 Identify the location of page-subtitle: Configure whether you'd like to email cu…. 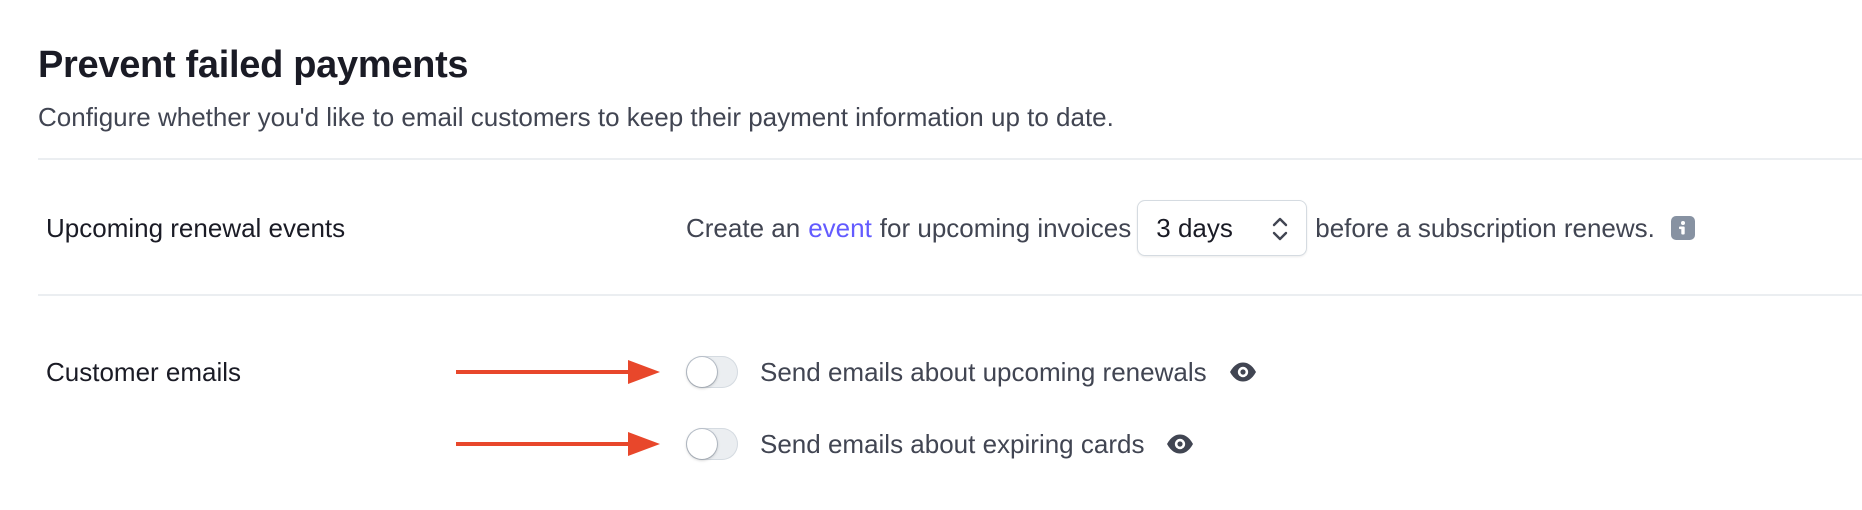
(576, 117).